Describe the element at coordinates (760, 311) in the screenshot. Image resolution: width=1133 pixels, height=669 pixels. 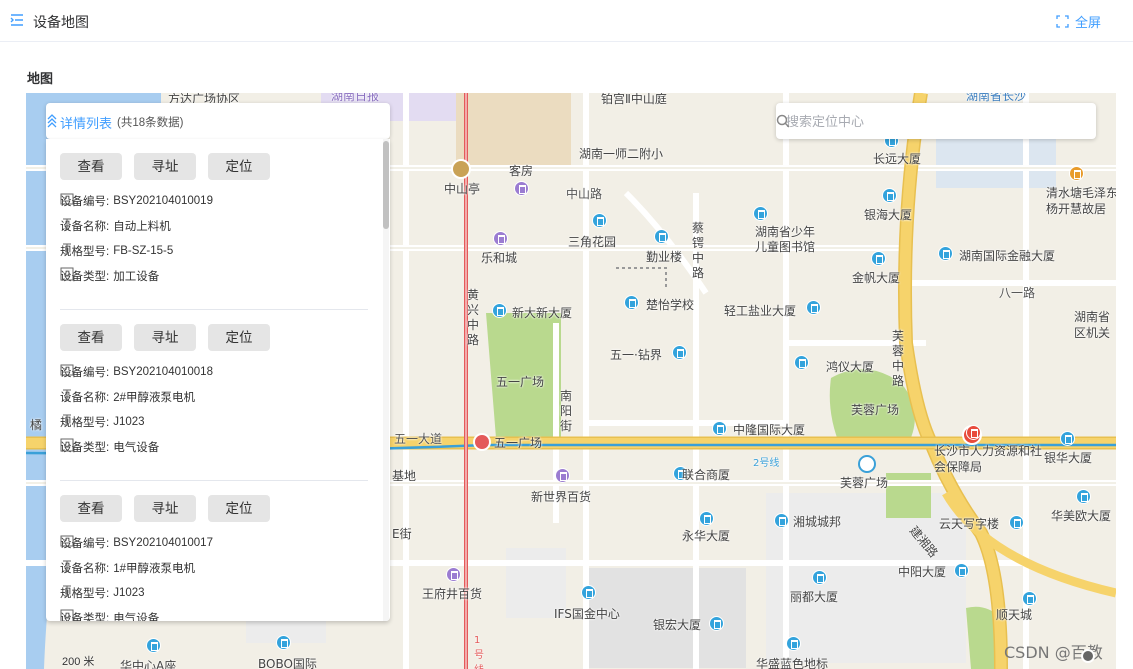
I see `map-label: 轻工盐业大厦` at that location.